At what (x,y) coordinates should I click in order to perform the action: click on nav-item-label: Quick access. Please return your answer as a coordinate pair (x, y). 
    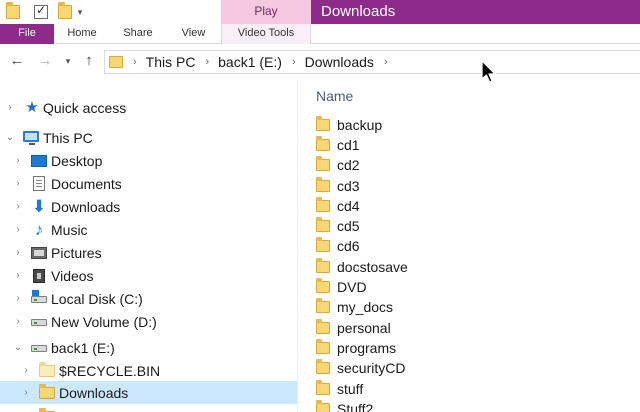
    Looking at the image, I should click on (85, 107).